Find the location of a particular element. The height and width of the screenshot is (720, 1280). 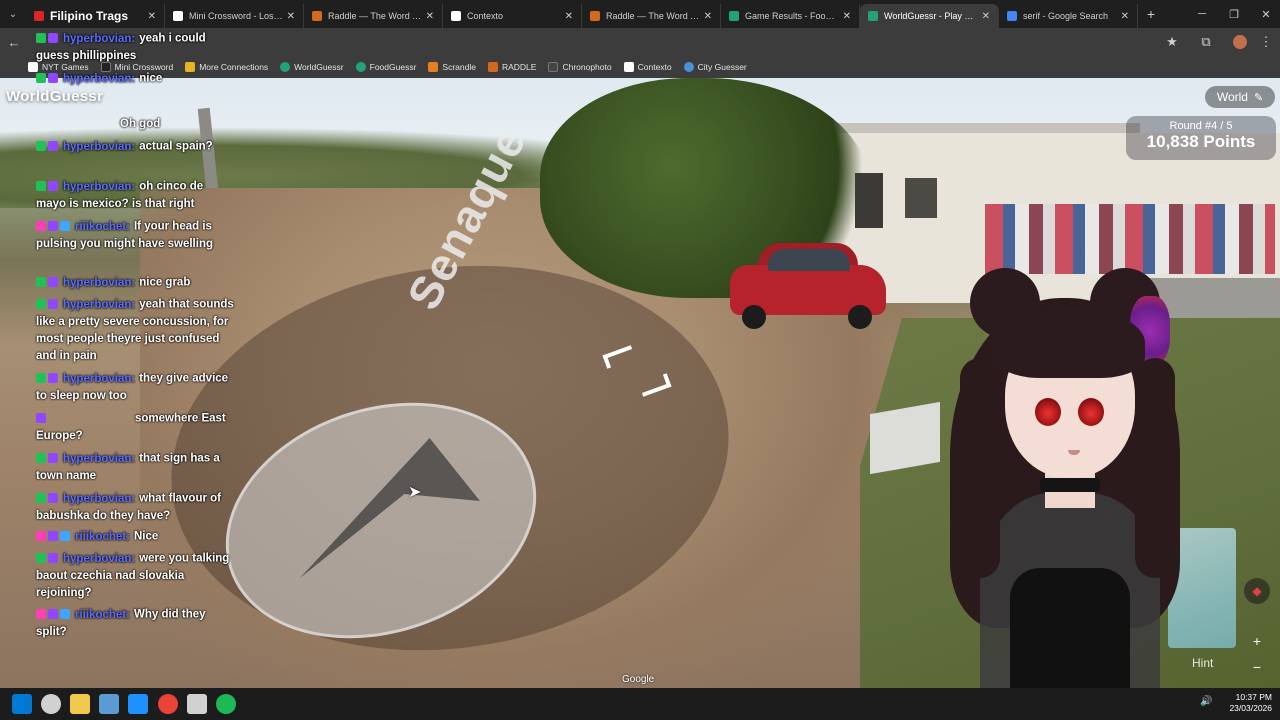

menu-icon: ⋮ is located at coordinates (1266, 42).